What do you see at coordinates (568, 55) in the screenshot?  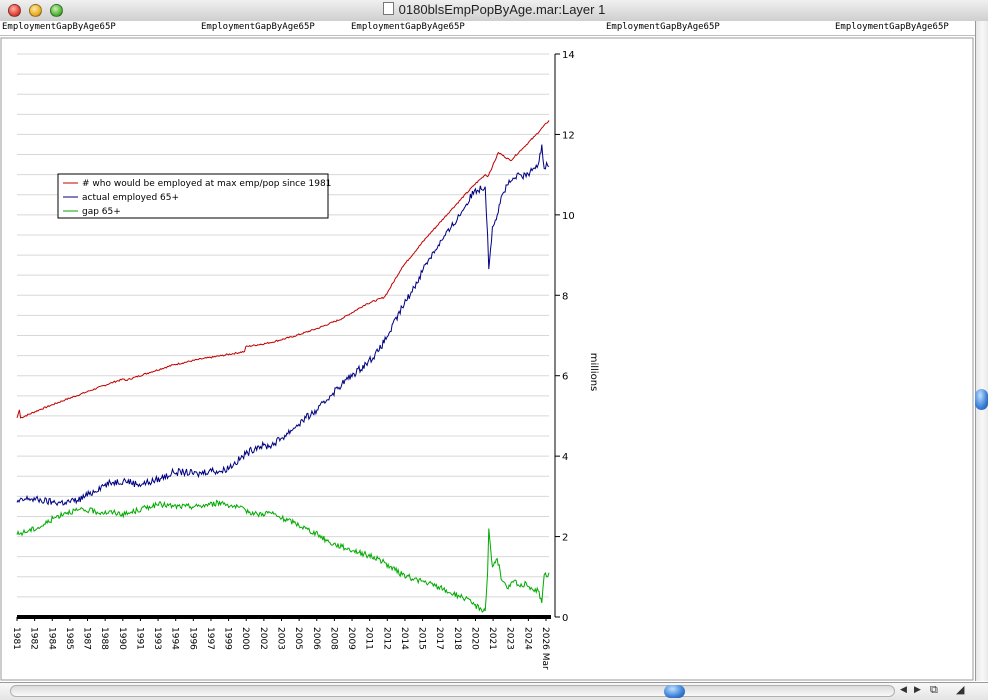 I see `y-tick-label: 14` at bounding box center [568, 55].